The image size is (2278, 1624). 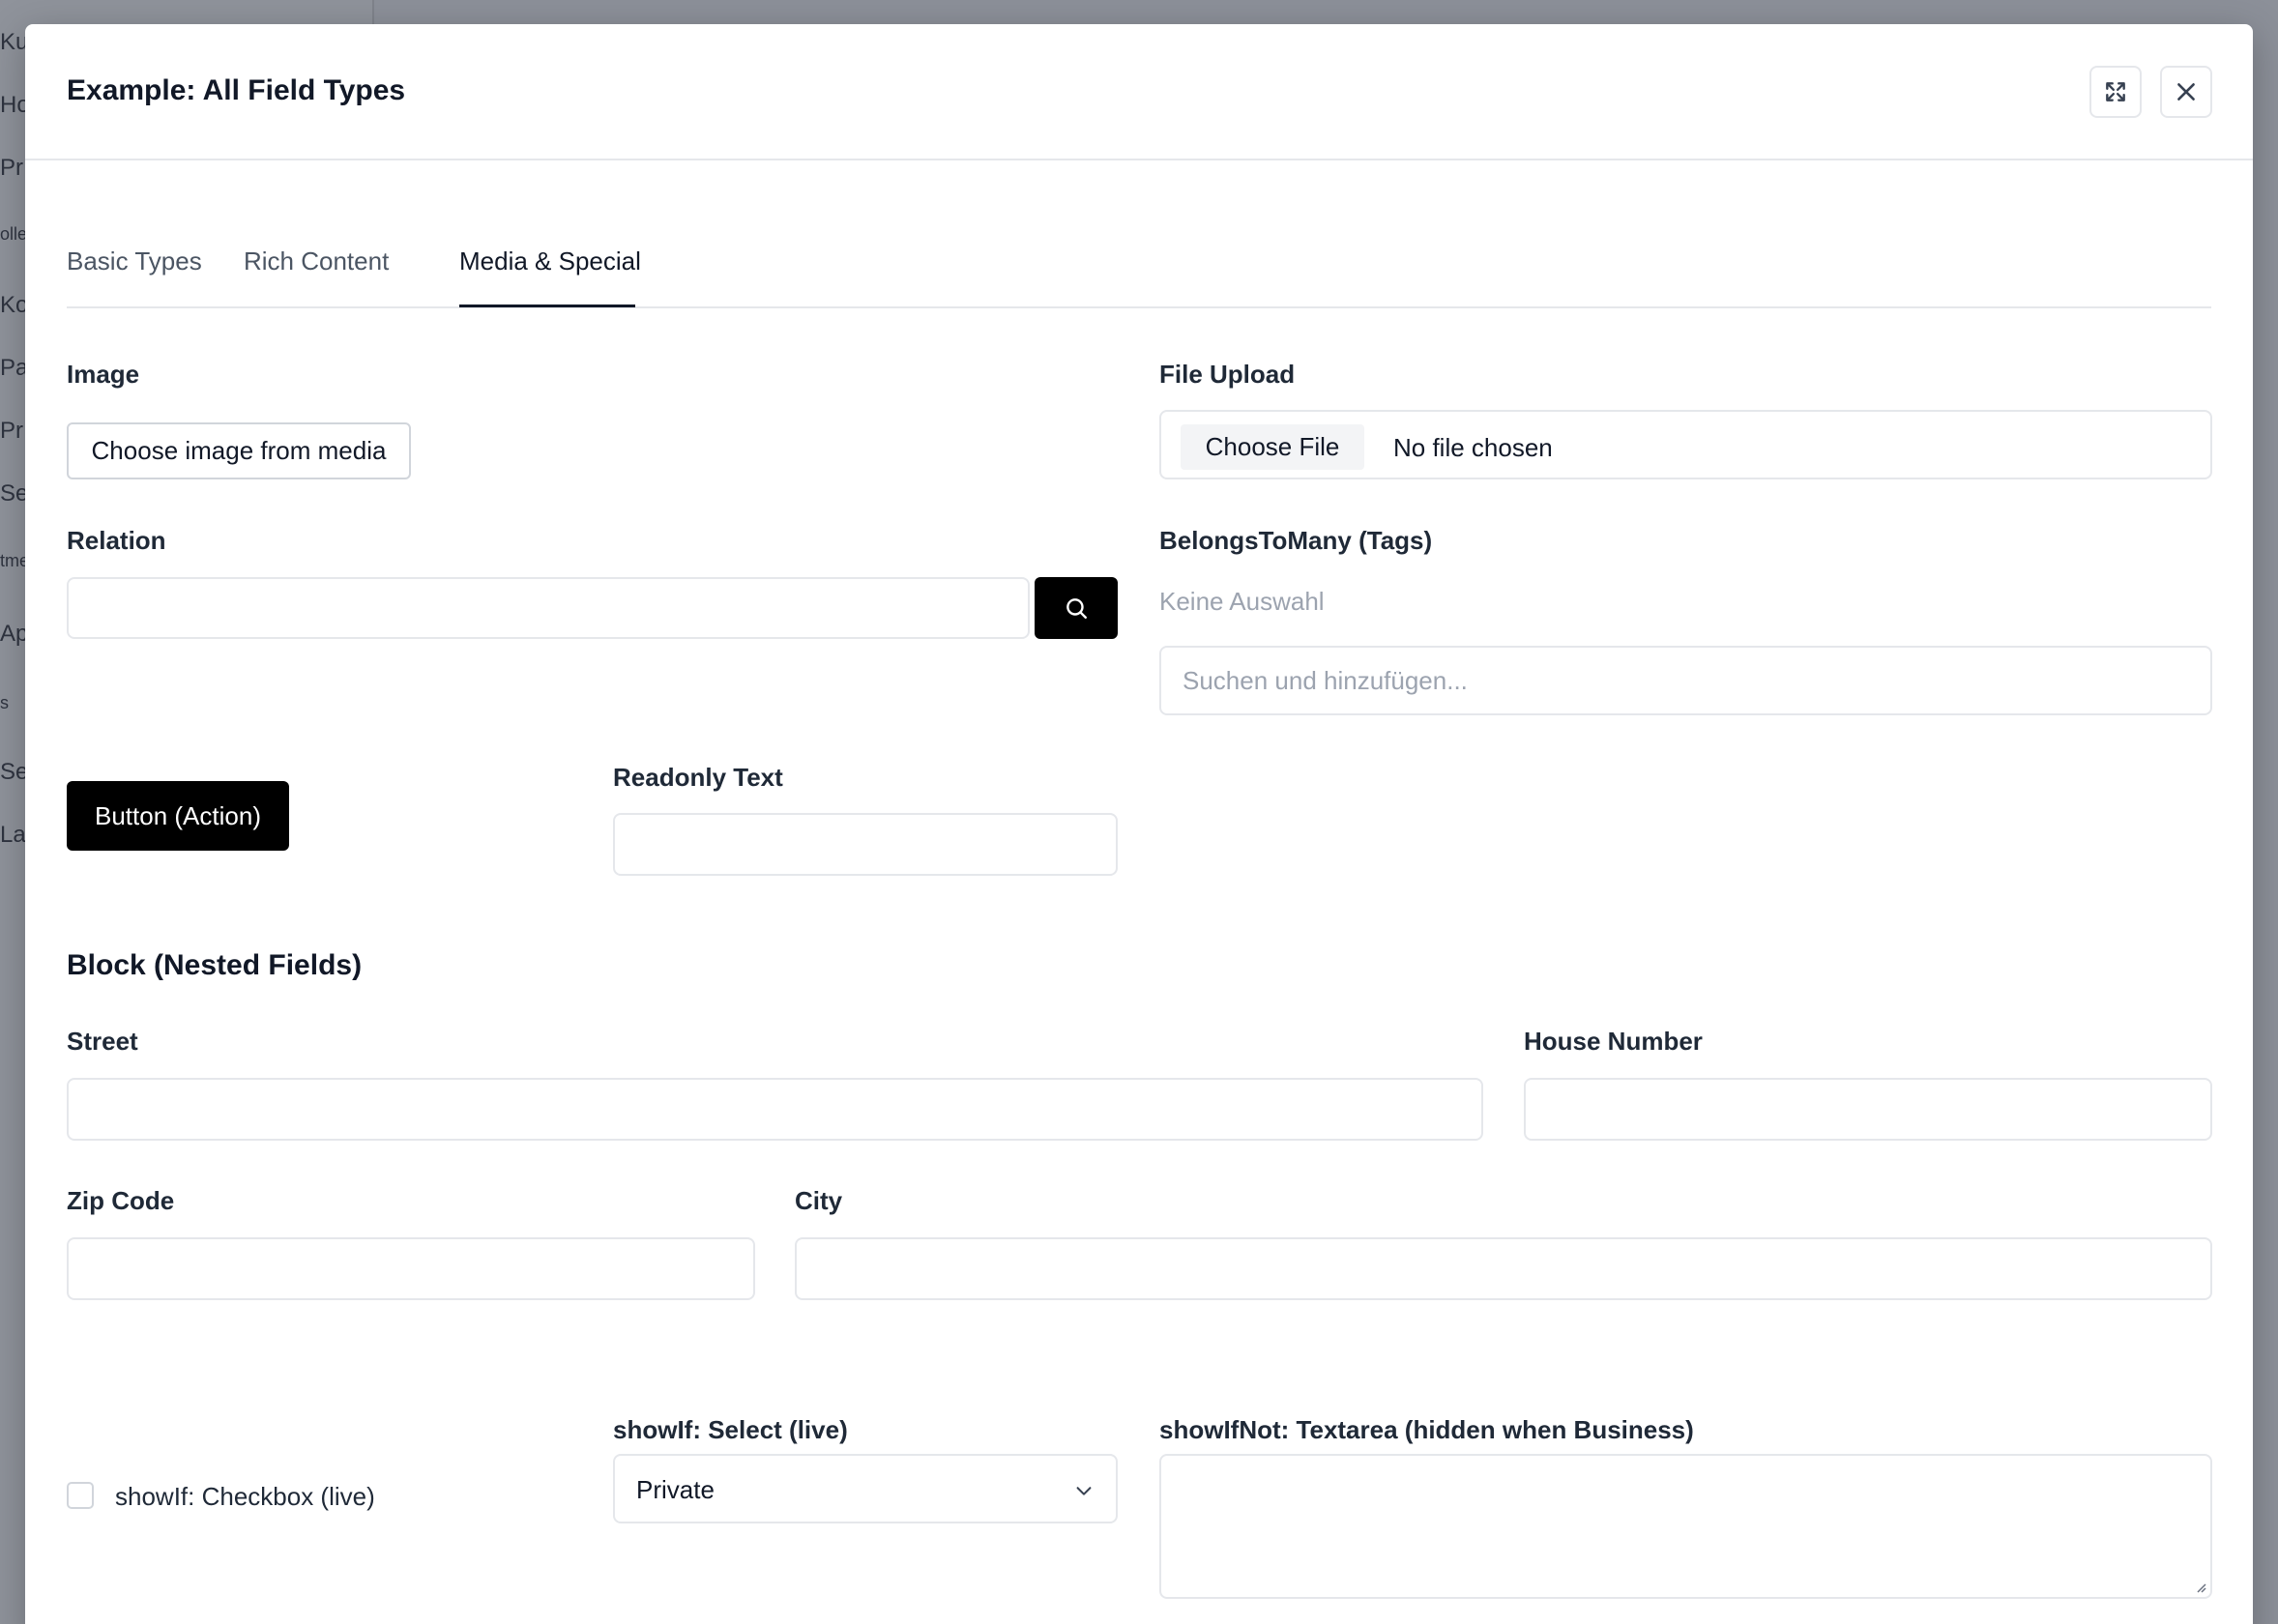 I want to click on close-button, so click(x=2186, y=92).